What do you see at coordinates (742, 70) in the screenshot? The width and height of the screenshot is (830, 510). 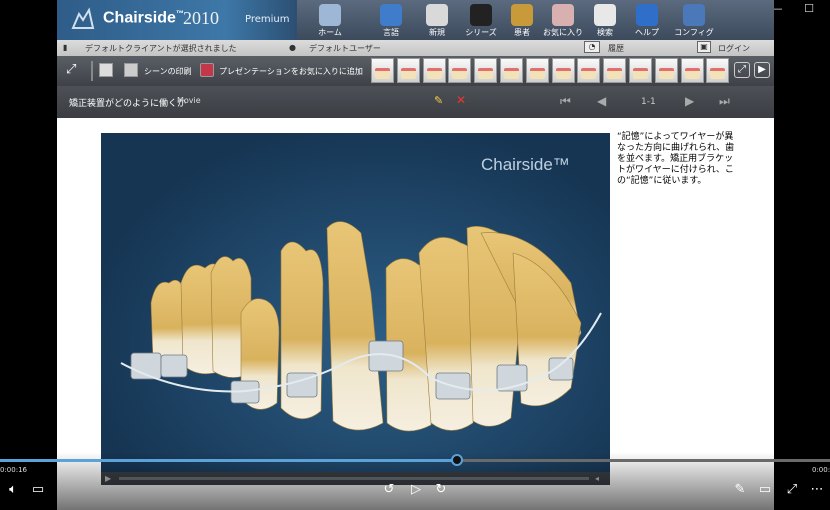 I see `expand-icon: ⤢` at bounding box center [742, 70].